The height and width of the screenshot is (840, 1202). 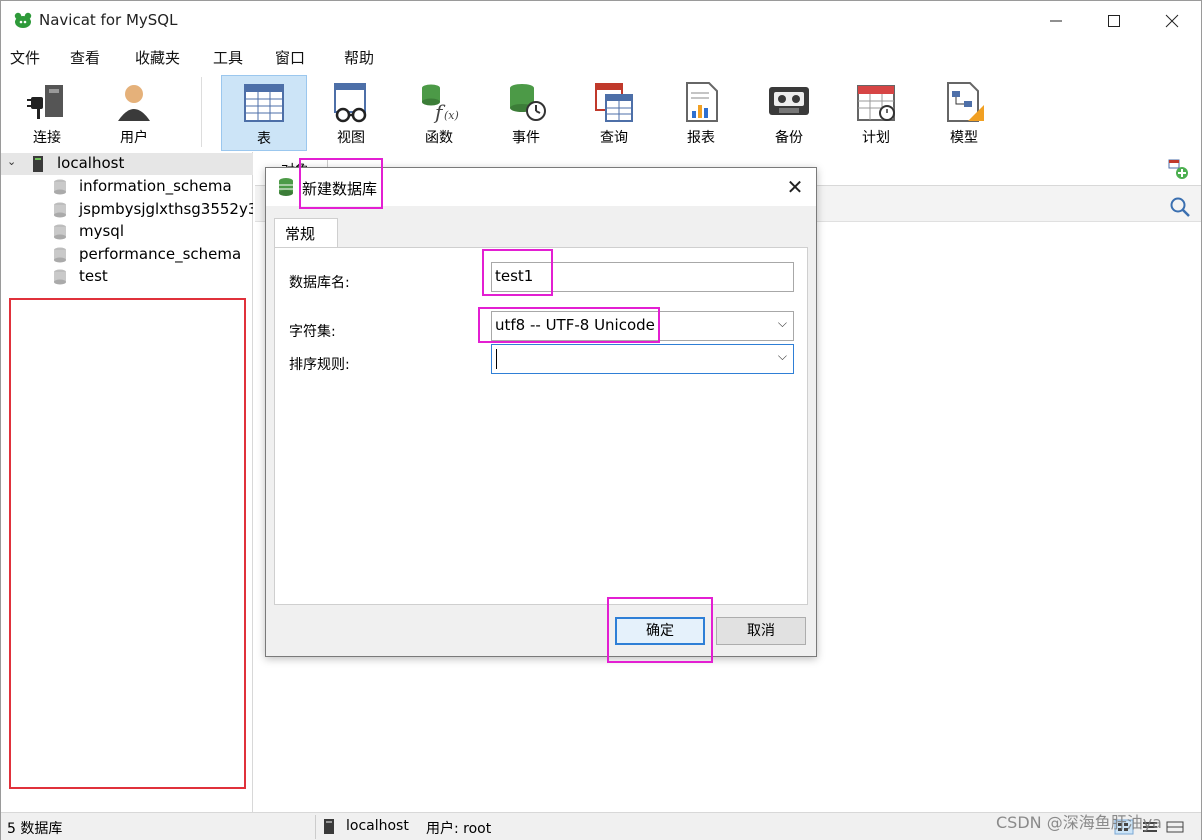 I want to click on schedule-icon, so click(x=876, y=103).